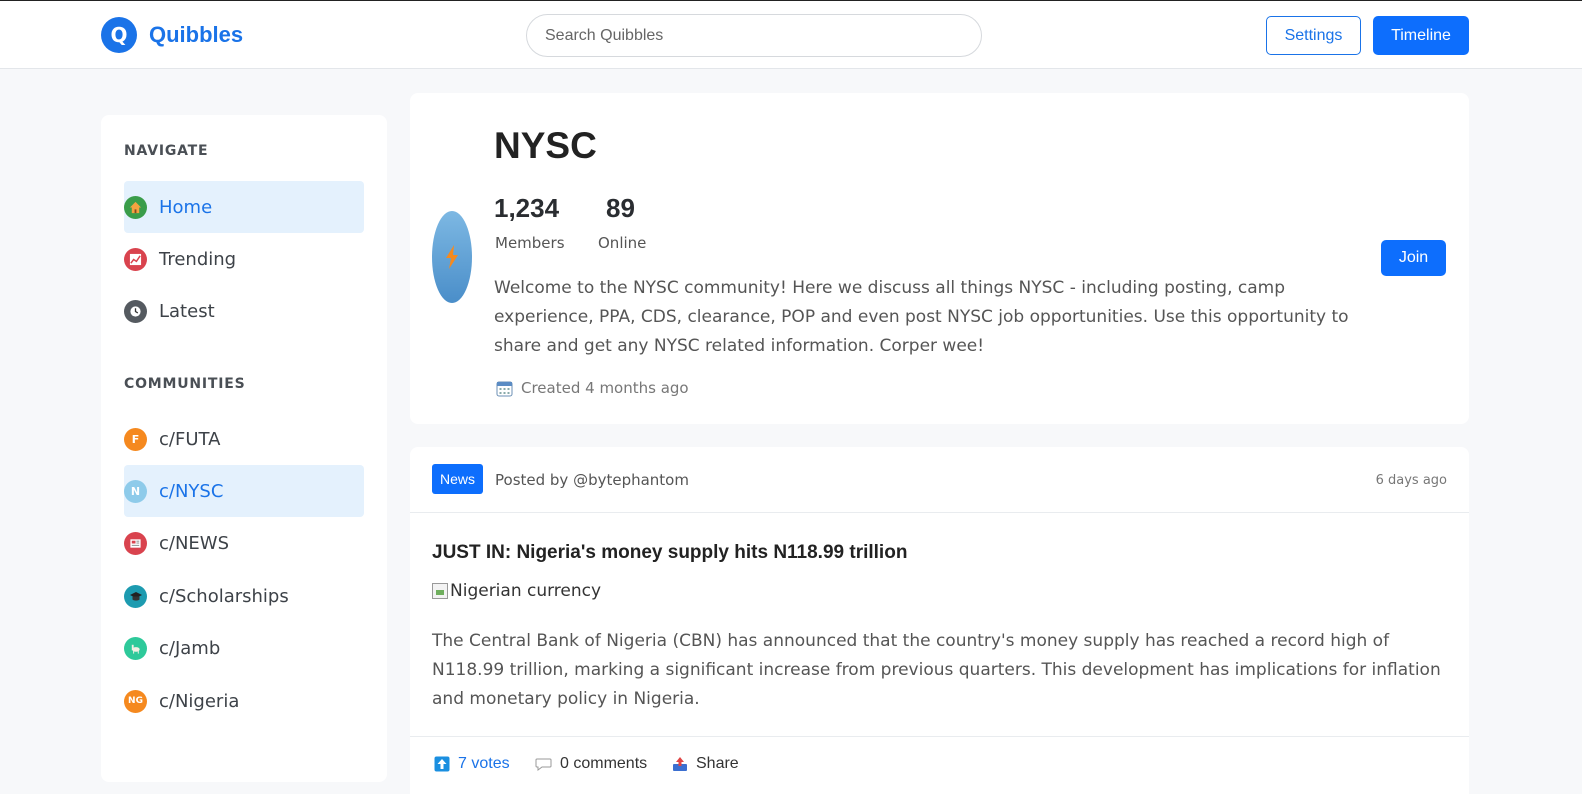 The width and height of the screenshot is (1582, 794). What do you see at coordinates (135, 439) in the screenshot?
I see `futa-icon: F` at bounding box center [135, 439].